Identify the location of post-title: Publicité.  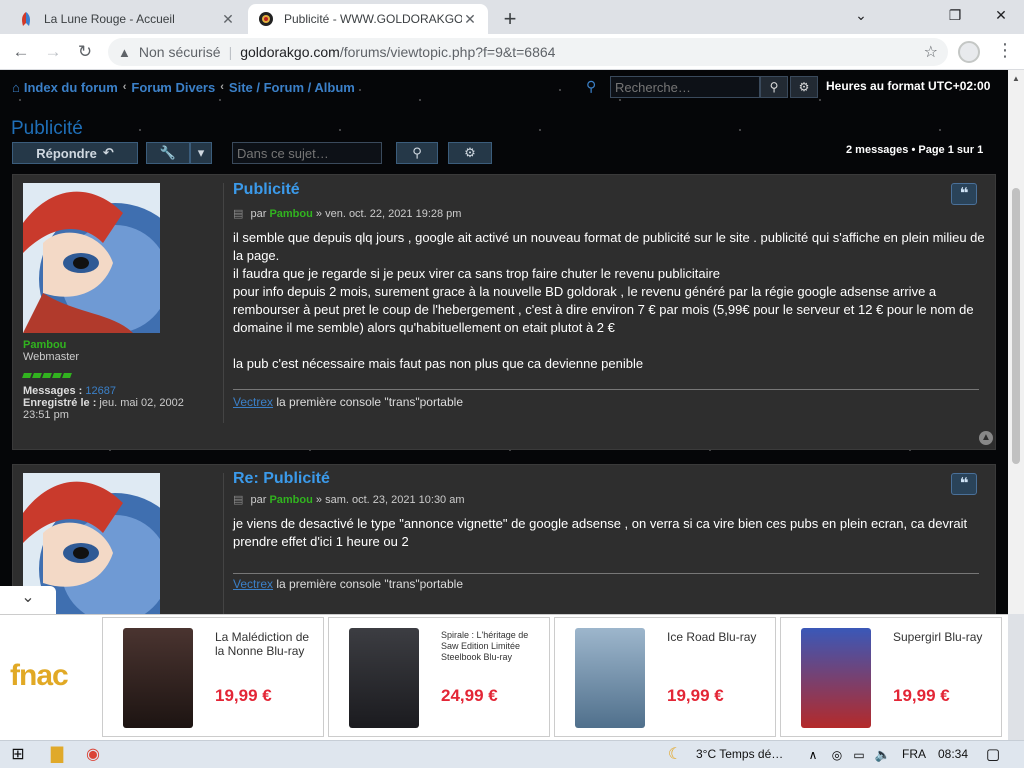
(266, 190).